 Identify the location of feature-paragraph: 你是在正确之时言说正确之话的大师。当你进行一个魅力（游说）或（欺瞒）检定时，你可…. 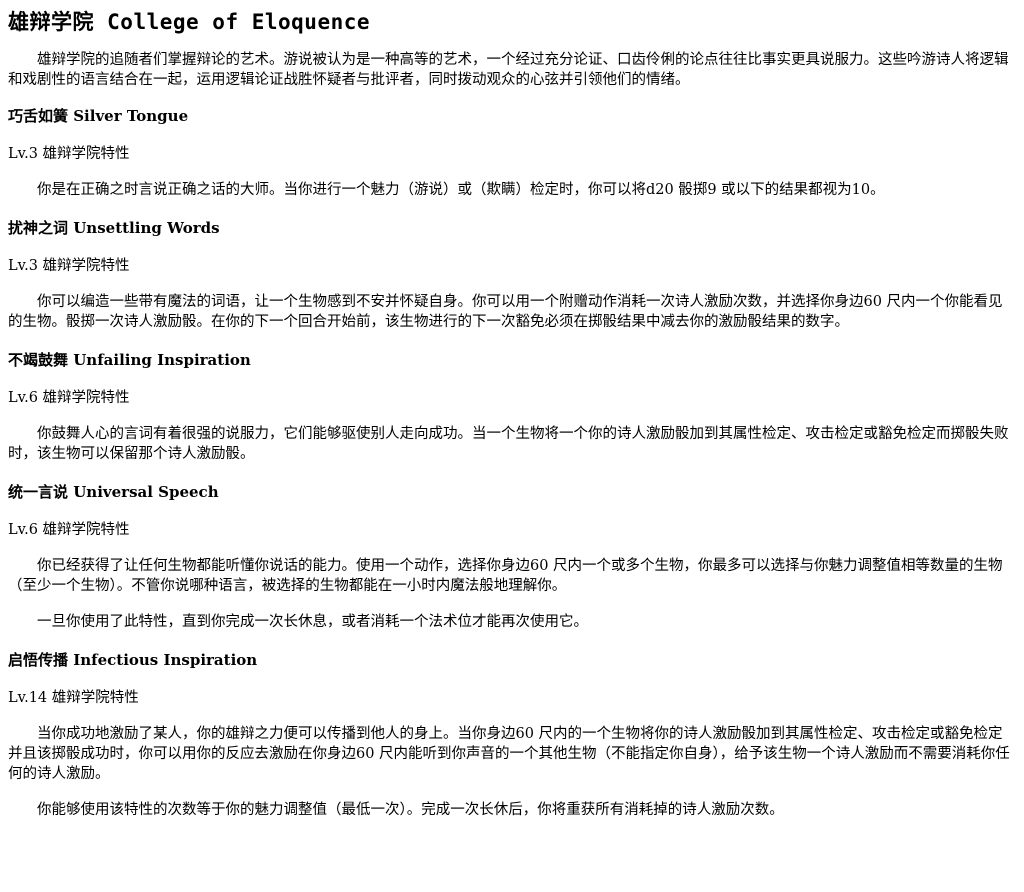
(461, 190).